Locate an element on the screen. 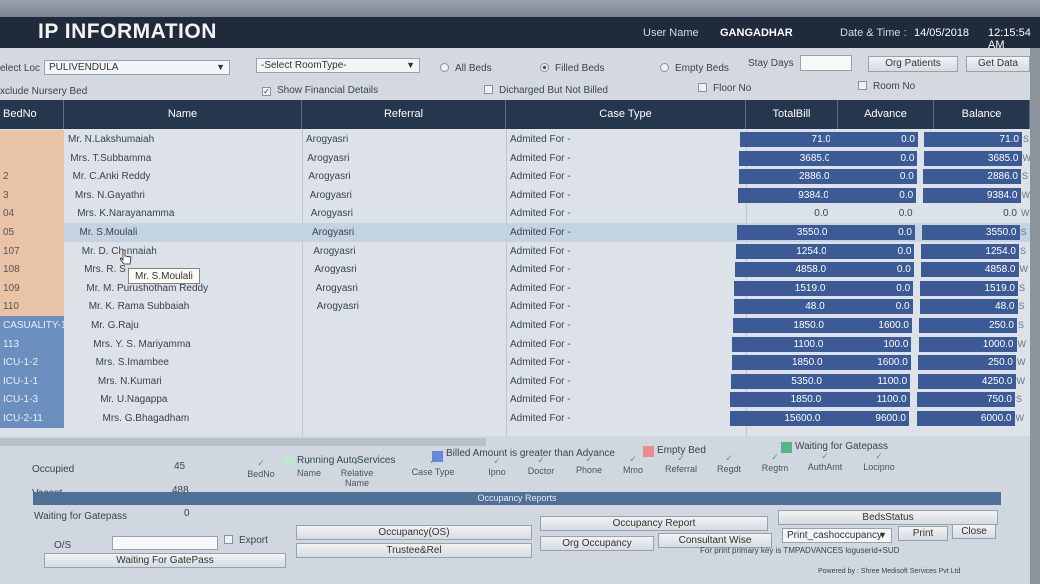 The image size is (1040, 584). print-cash-value: Print_cashoccupancy is located at coordinates (835, 535).